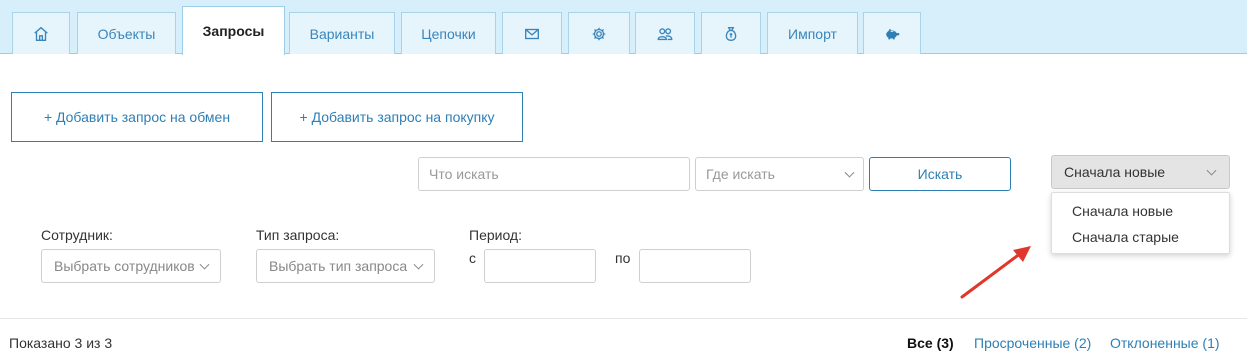 The height and width of the screenshot is (362, 1247). What do you see at coordinates (995, 272) in the screenshot?
I see `annotation-arrow-icon` at bounding box center [995, 272].